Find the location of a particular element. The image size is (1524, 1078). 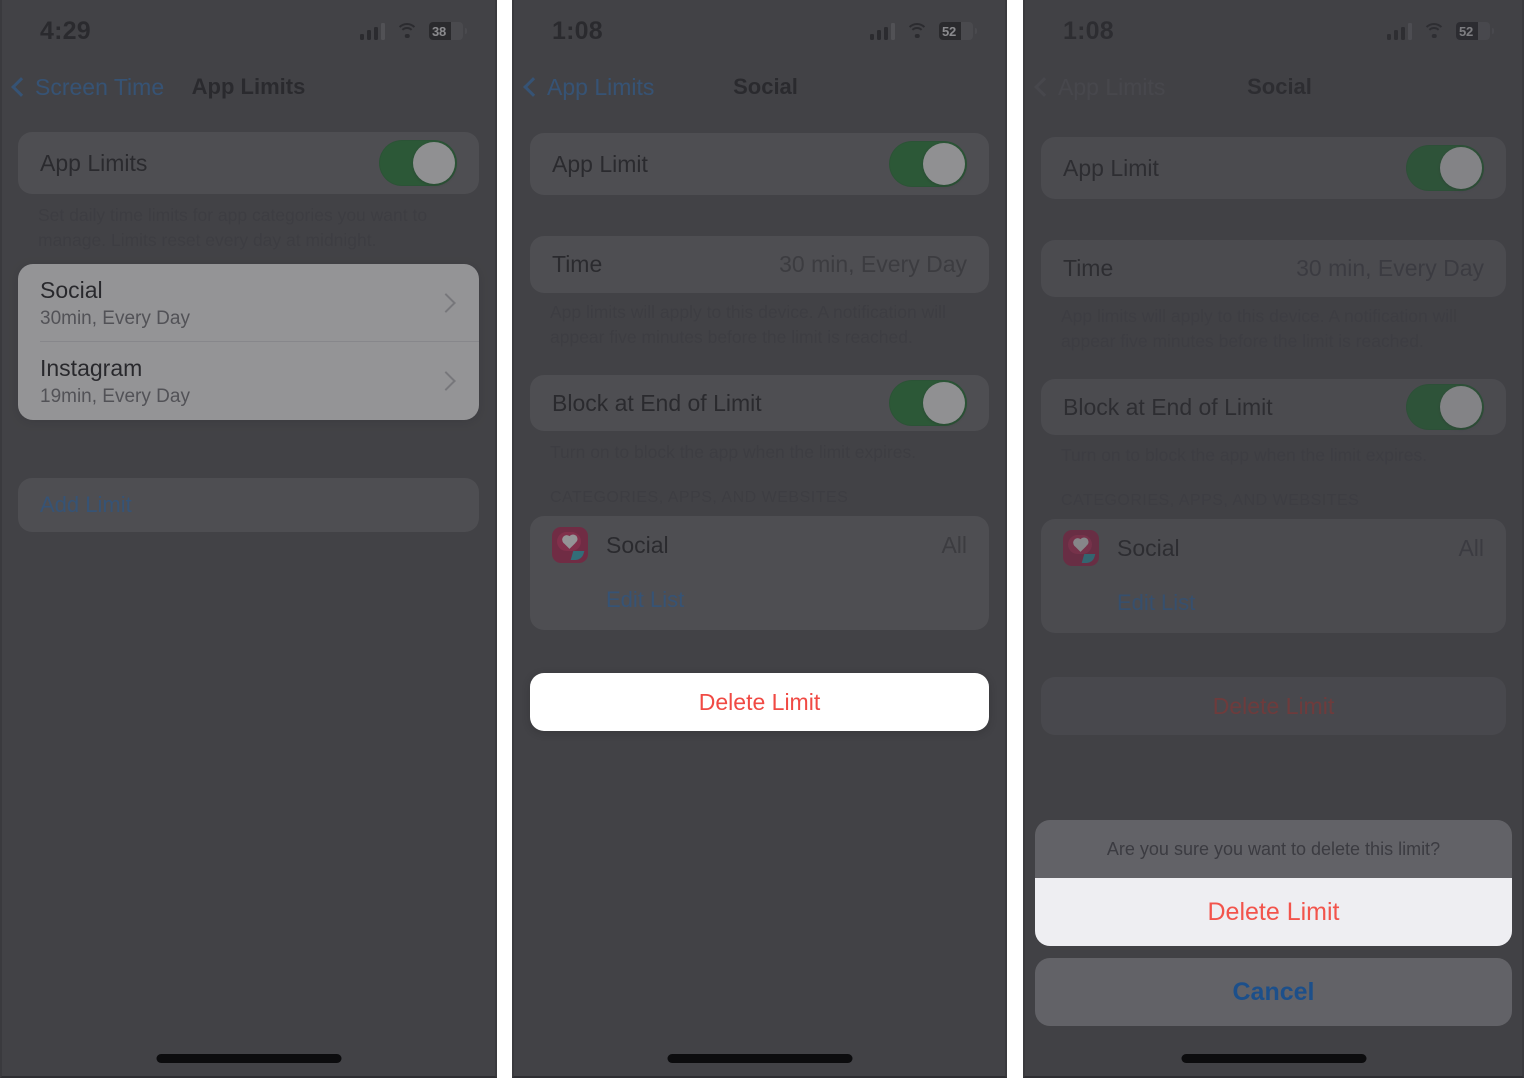

app-limit-label: App Limit is located at coordinates (600, 163).